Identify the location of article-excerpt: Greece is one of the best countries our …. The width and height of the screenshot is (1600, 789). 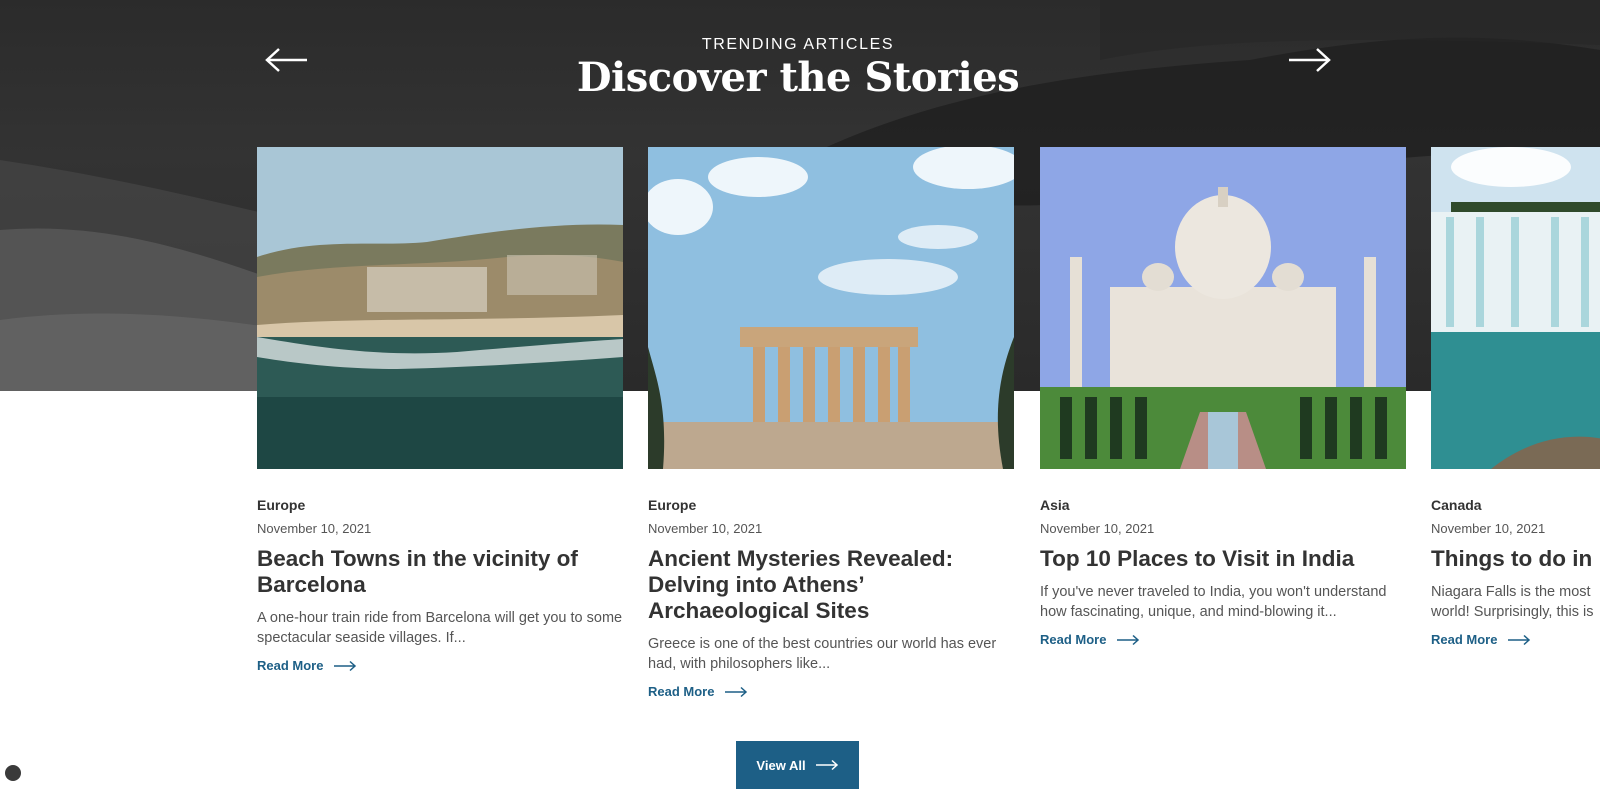
(822, 654).